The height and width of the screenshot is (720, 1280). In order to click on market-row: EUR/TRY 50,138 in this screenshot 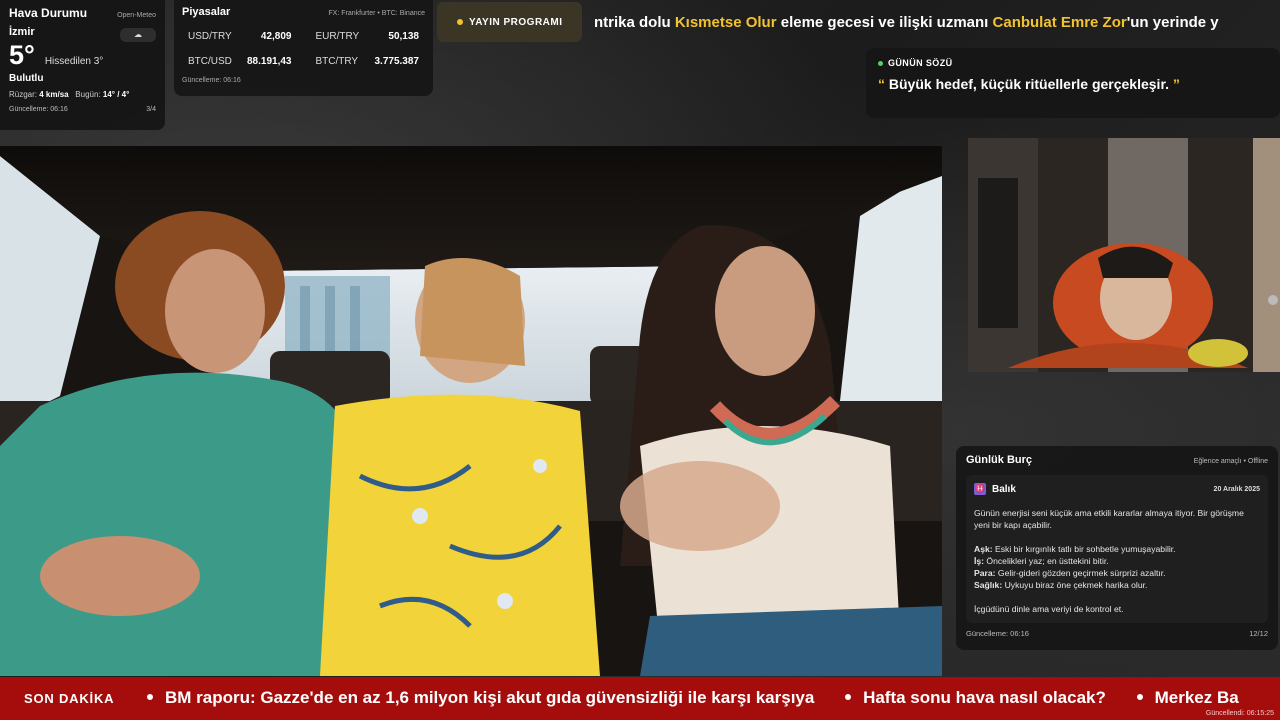, I will do `click(368, 36)`.